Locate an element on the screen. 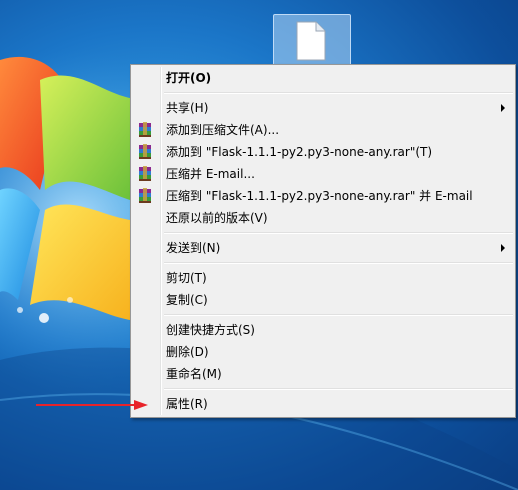 This screenshot has width=518, height=490. desktop-file-selected is located at coordinates (312, 41).